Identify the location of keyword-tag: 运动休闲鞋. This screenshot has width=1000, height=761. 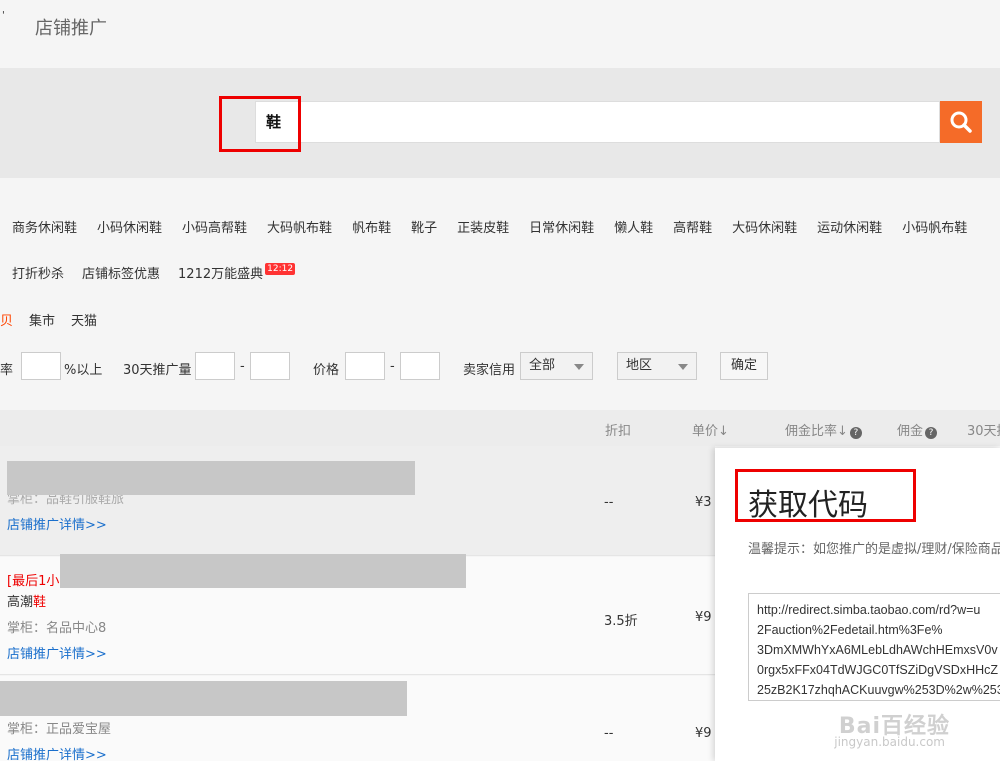
(849, 228).